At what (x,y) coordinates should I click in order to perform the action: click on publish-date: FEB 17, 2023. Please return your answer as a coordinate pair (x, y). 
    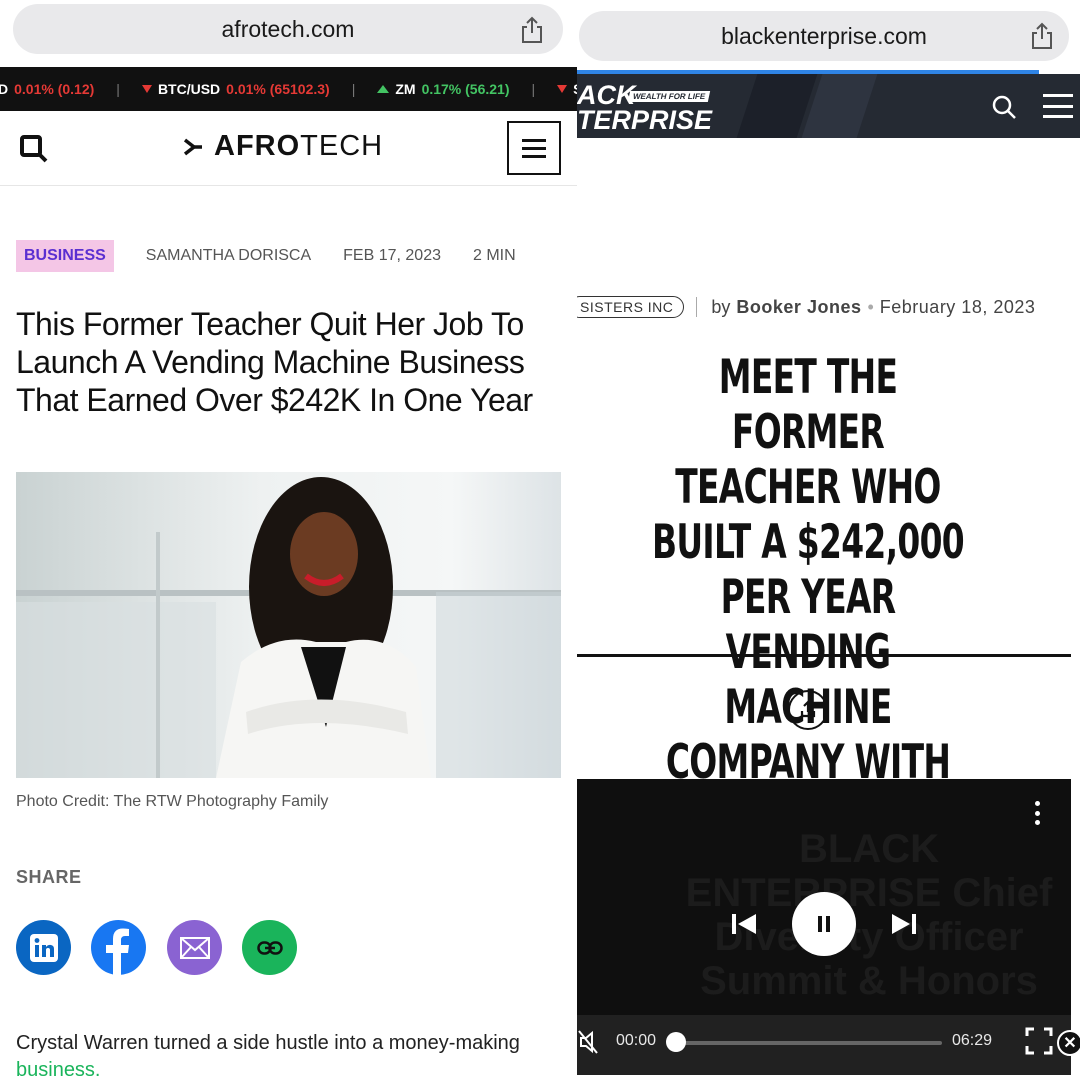
    Looking at the image, I should click on (392, 255).